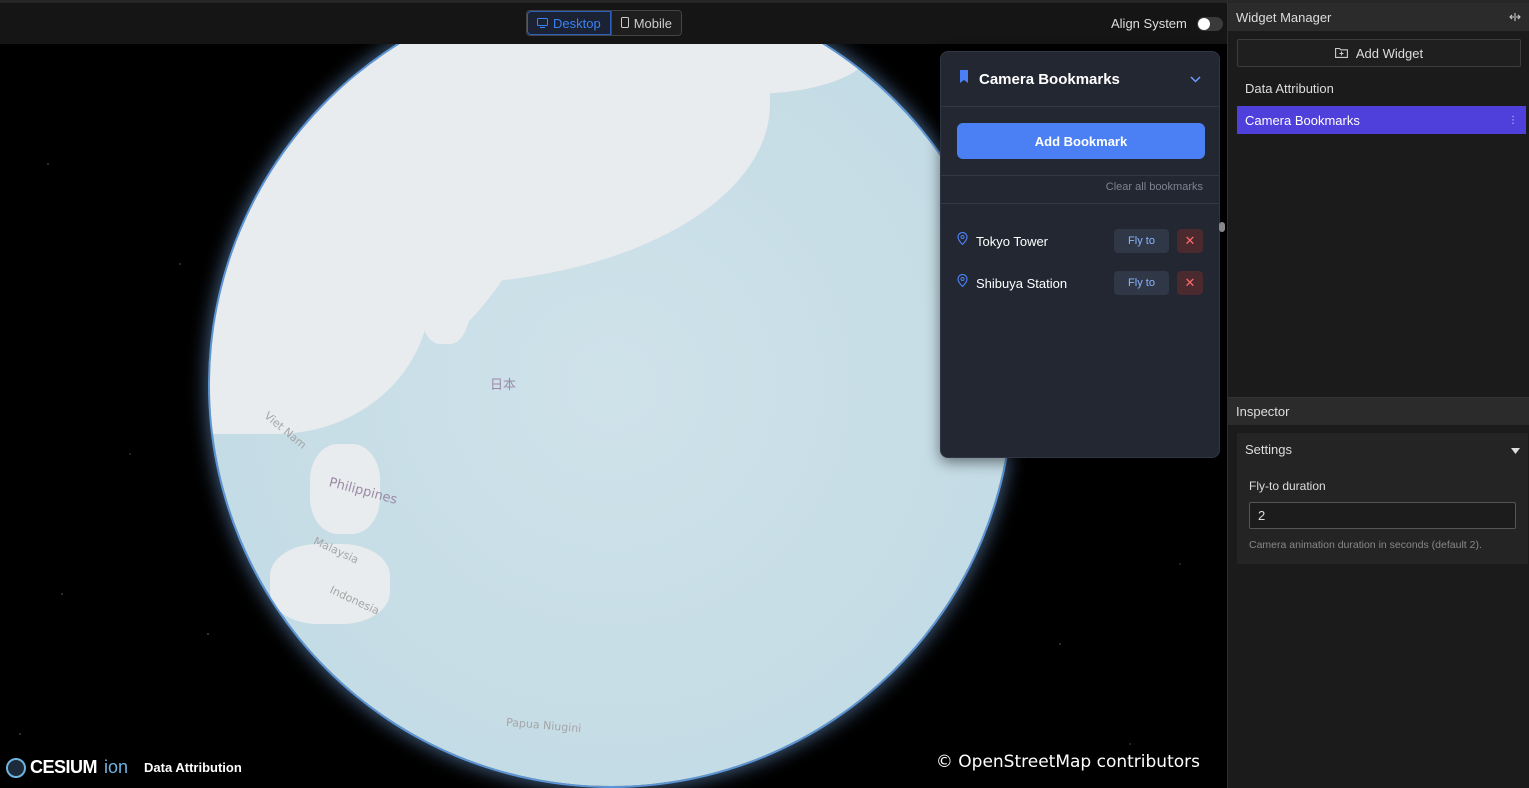  Describe the element at coordinates (1378, 411) in the screenshot. I see `inspector-header: Inspector` at that location.